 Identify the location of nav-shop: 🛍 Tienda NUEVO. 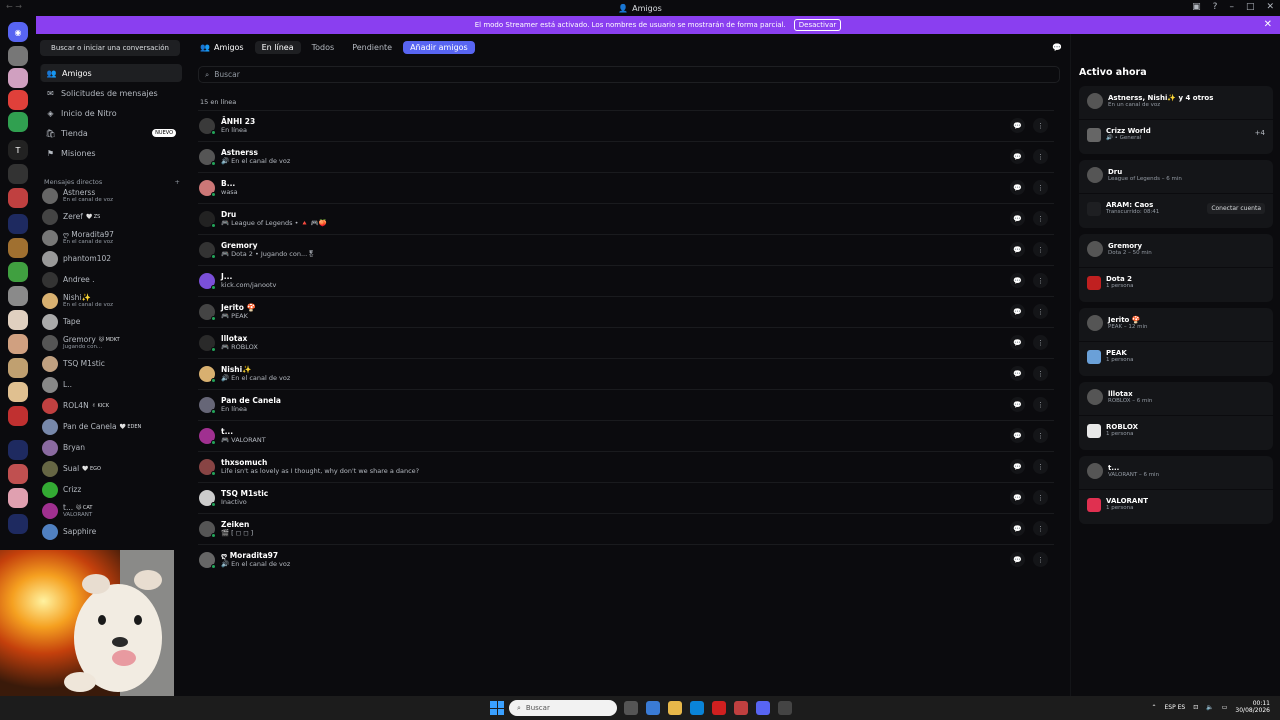
(111, 133).